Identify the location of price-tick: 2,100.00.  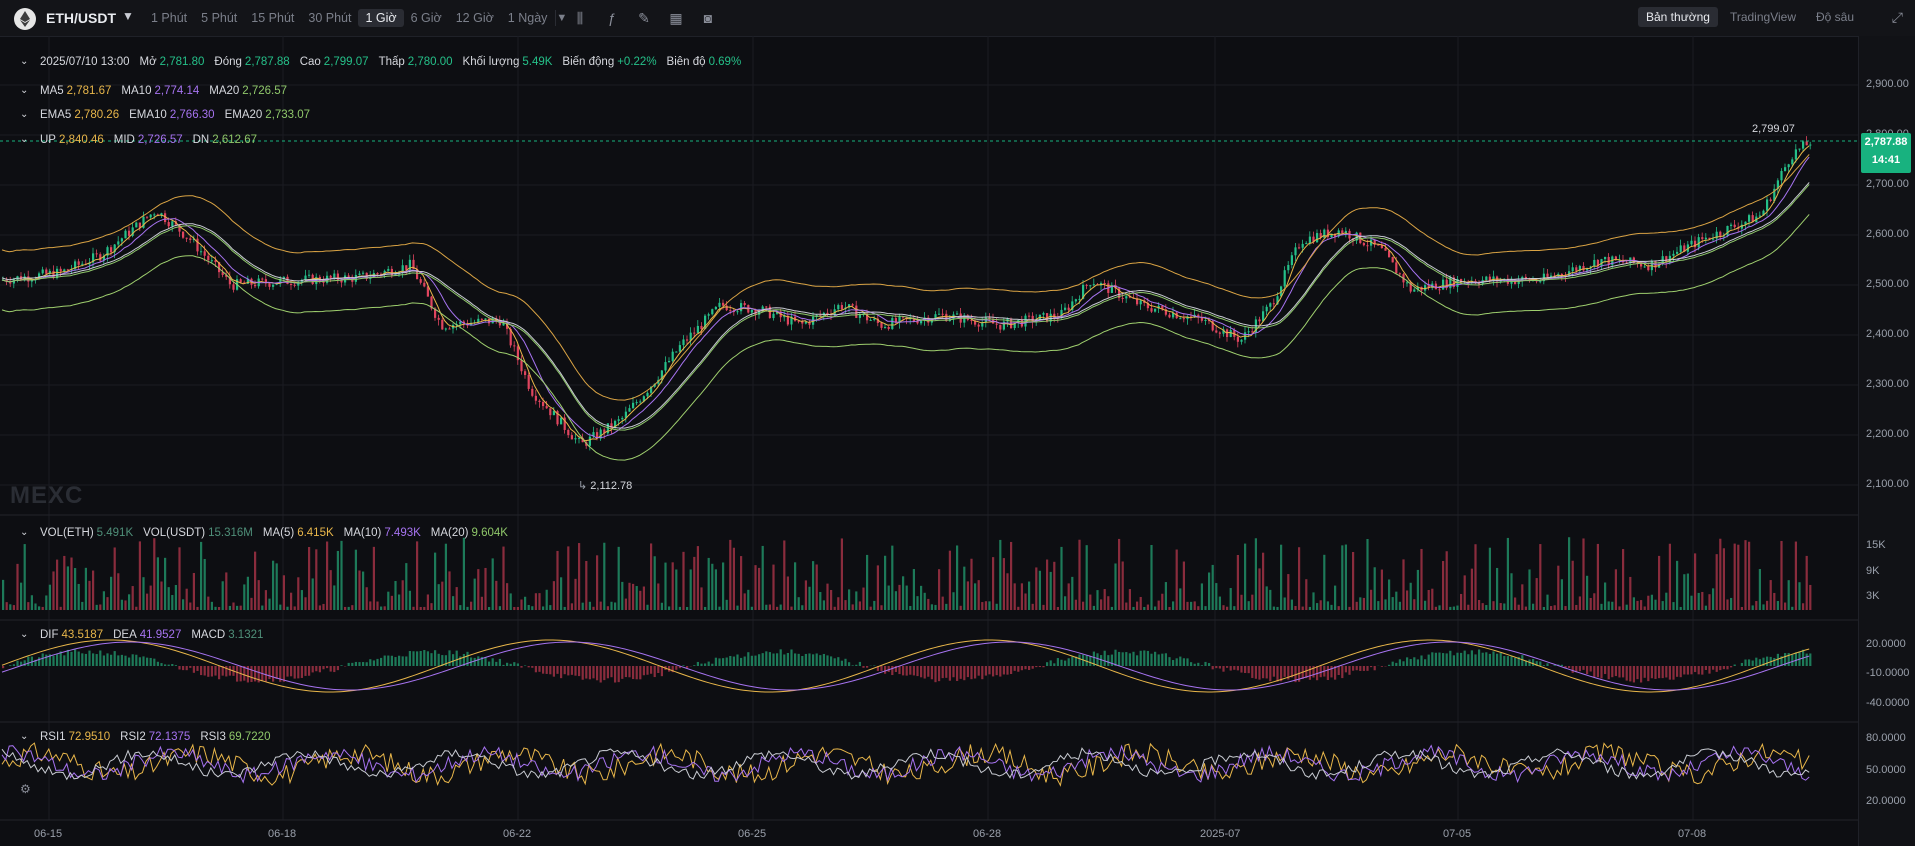
(1887, 484).